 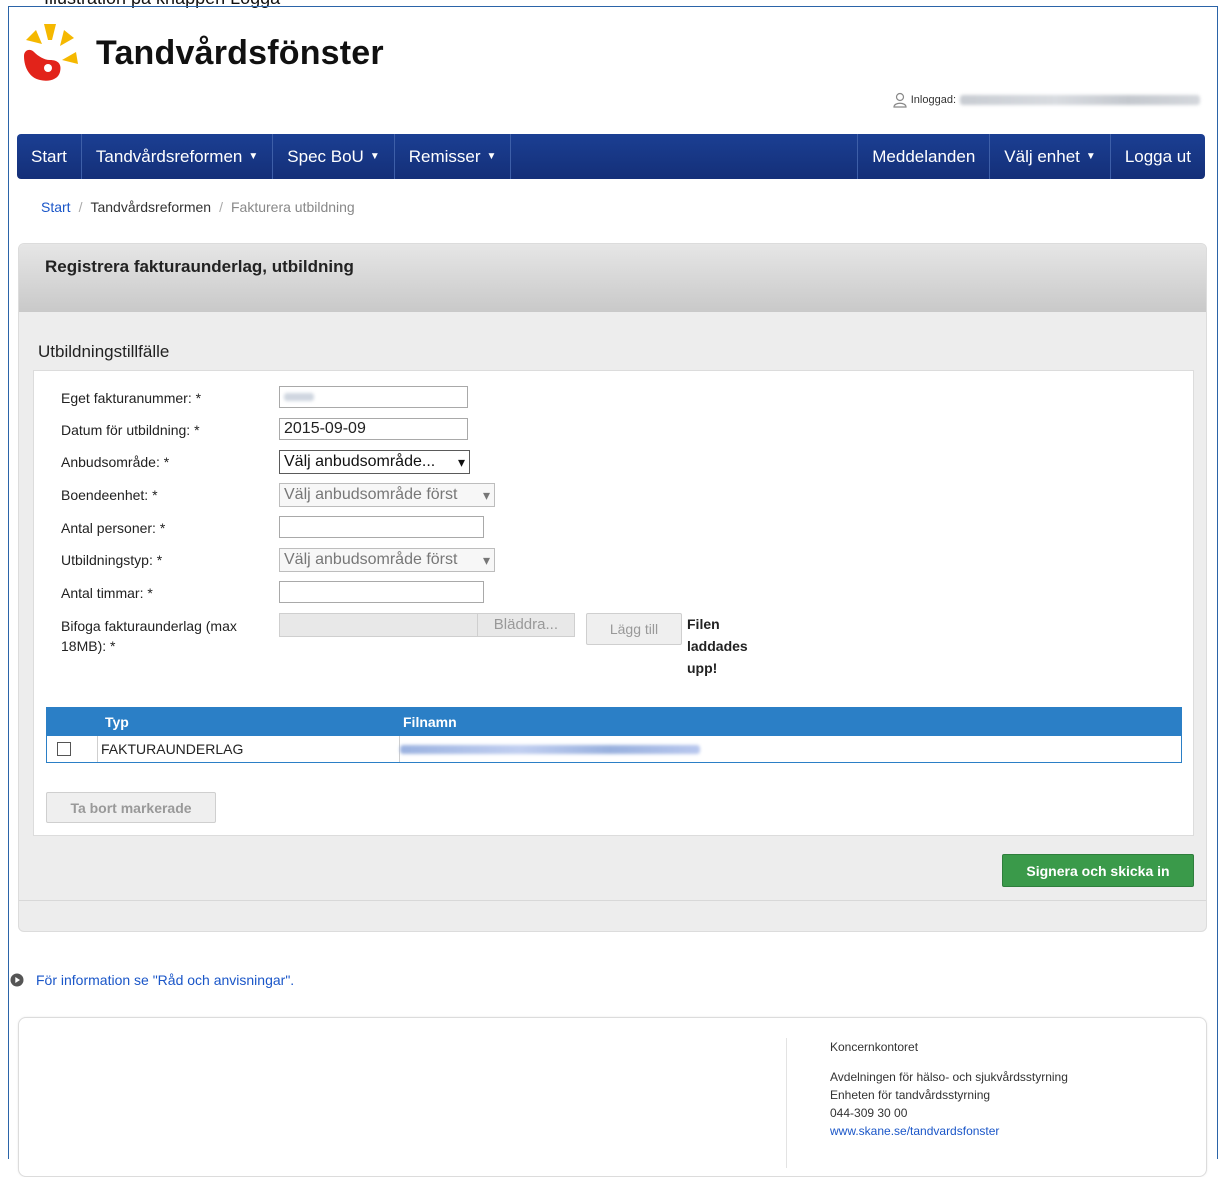 What do you see at coordinates (874, 1047) in the screenshot?
I see `footer-title: Koncernkontoret` at bounding box center [874, 1047].